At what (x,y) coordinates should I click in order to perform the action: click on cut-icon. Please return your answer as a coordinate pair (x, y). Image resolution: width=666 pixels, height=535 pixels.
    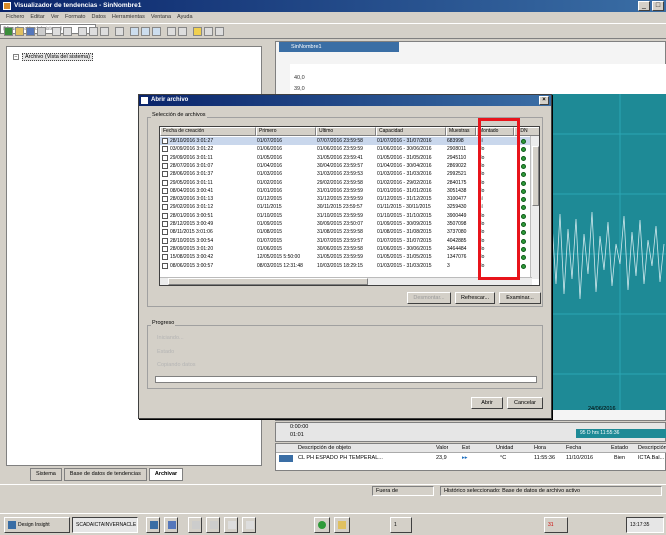
    Looking at the image, I should click on (82, 31).